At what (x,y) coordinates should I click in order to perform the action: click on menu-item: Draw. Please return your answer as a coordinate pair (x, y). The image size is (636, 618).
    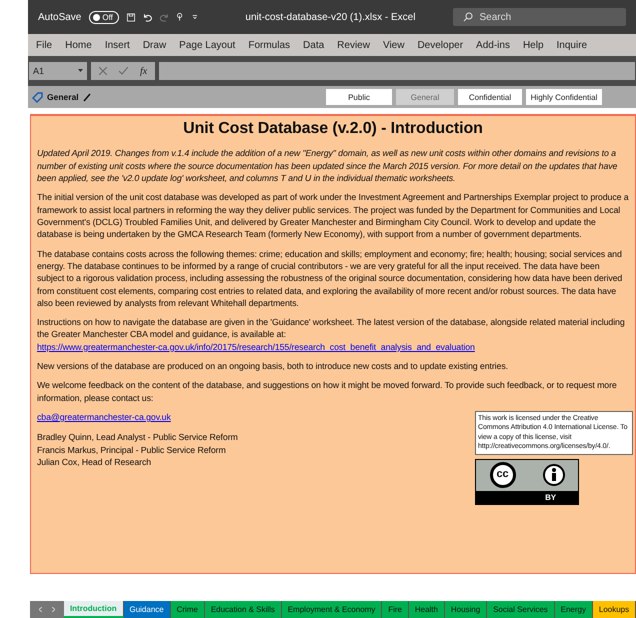
    Looking at the image, I should click on (154, 45).